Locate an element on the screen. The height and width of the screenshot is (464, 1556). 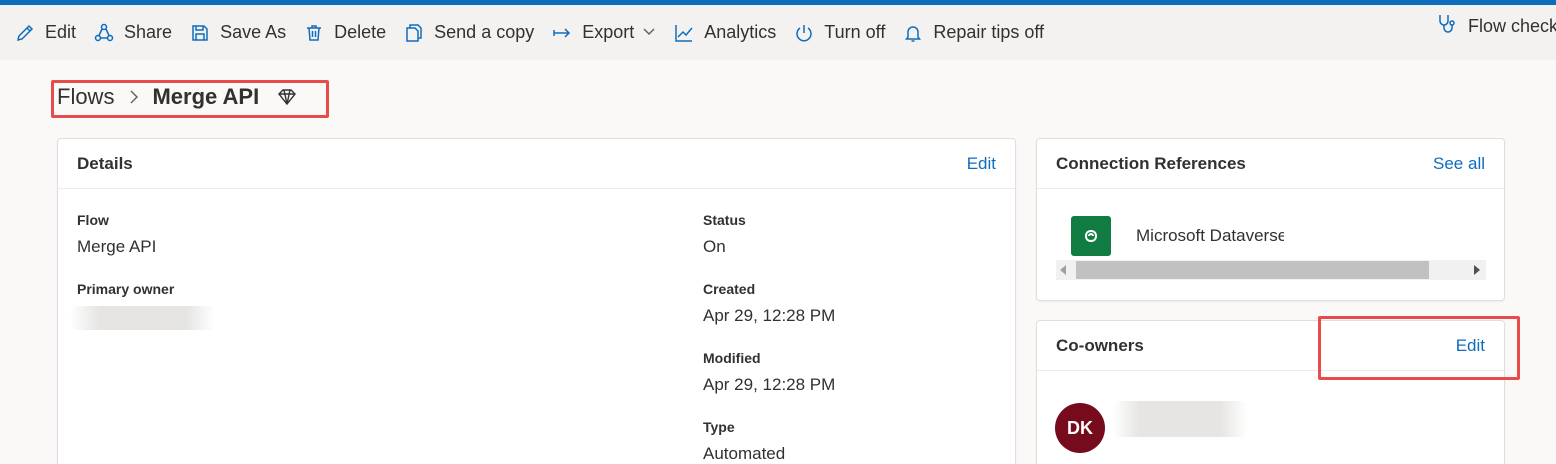
save-as-icon is located at coordinates (200, 33).